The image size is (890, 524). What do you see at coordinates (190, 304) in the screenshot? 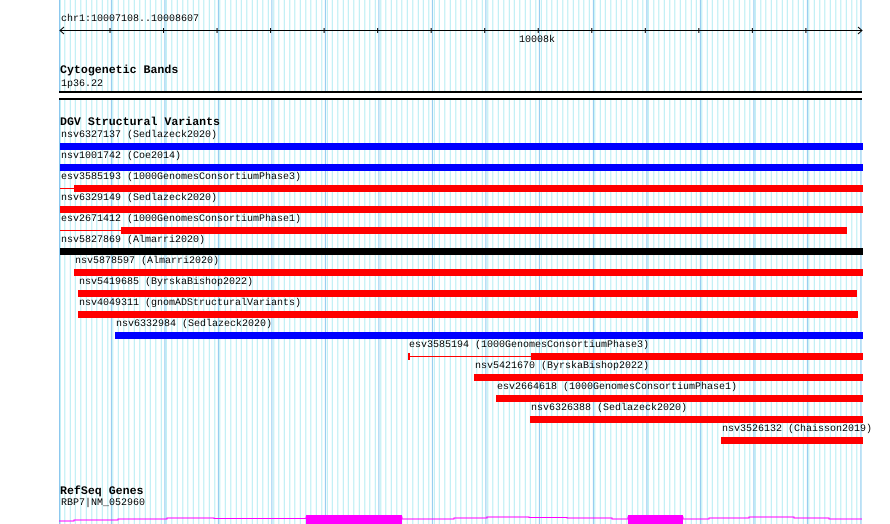
I see `variant-label: nsv4049311 (gnomADStructuralVariants)` at bounding box center [190, 304].